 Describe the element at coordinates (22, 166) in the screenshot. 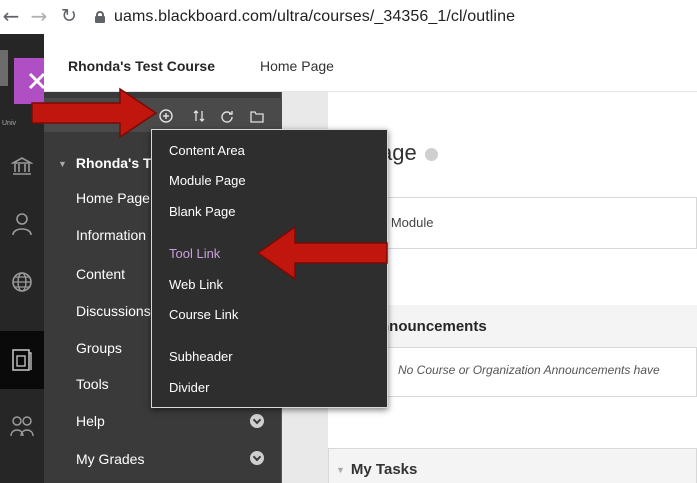

I see `institution-page-icon` at that location.